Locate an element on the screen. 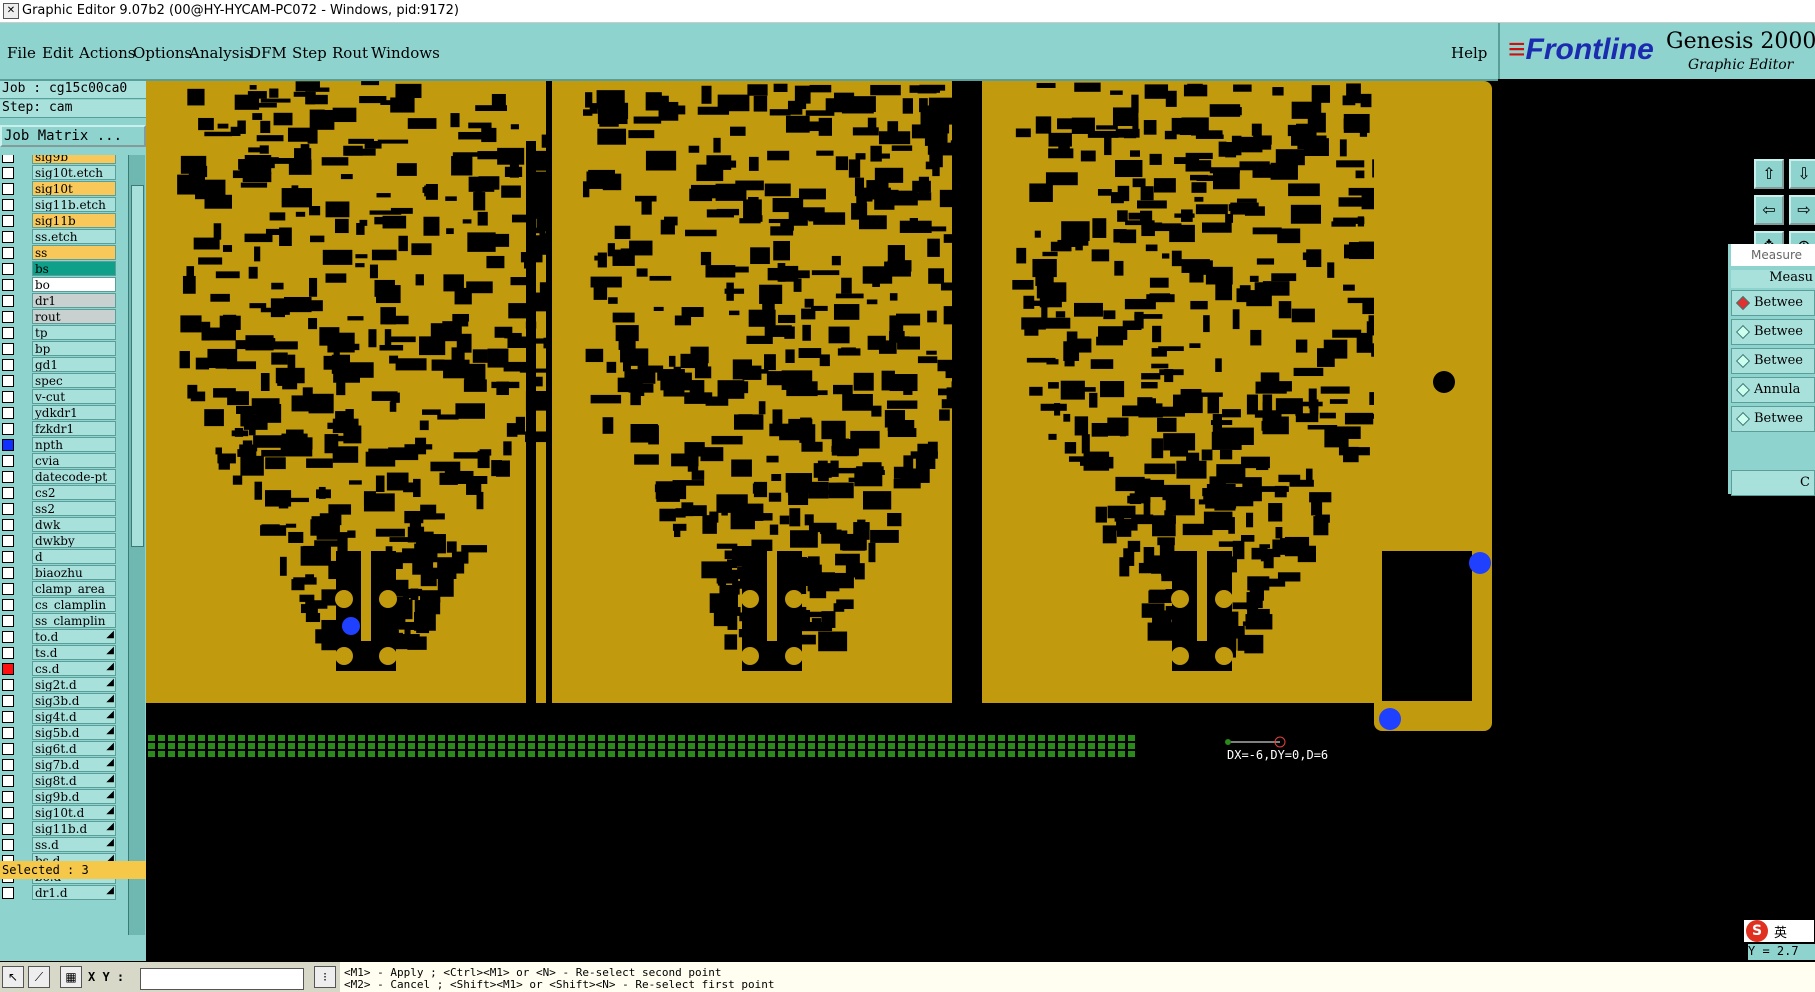 The image size is (1815, 992). layer-label: ss_clamplin is located at coordinates (74, 620).